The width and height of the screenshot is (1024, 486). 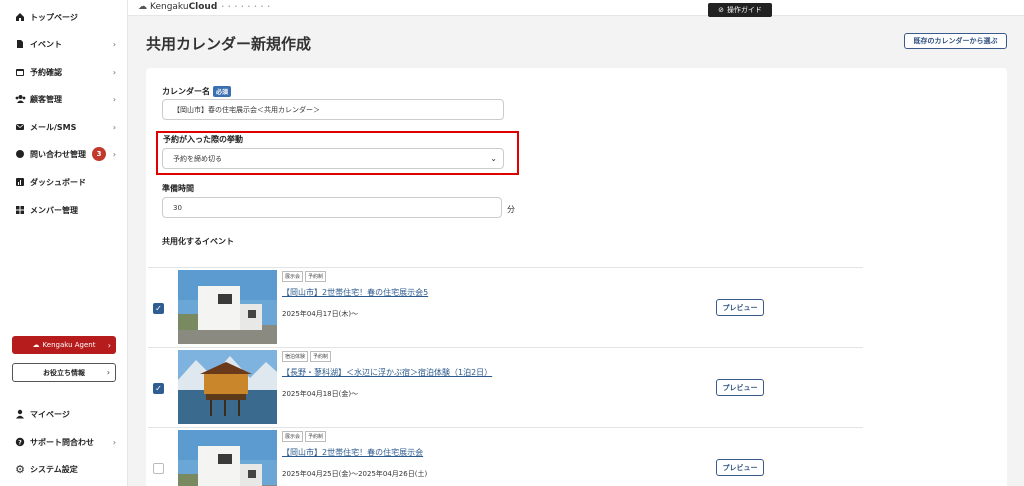 What do you see at coordinates (229, 44) in the screenshot?
I see `page-title: 共用カレンダー新規作成` at bounding box center [229, 44].